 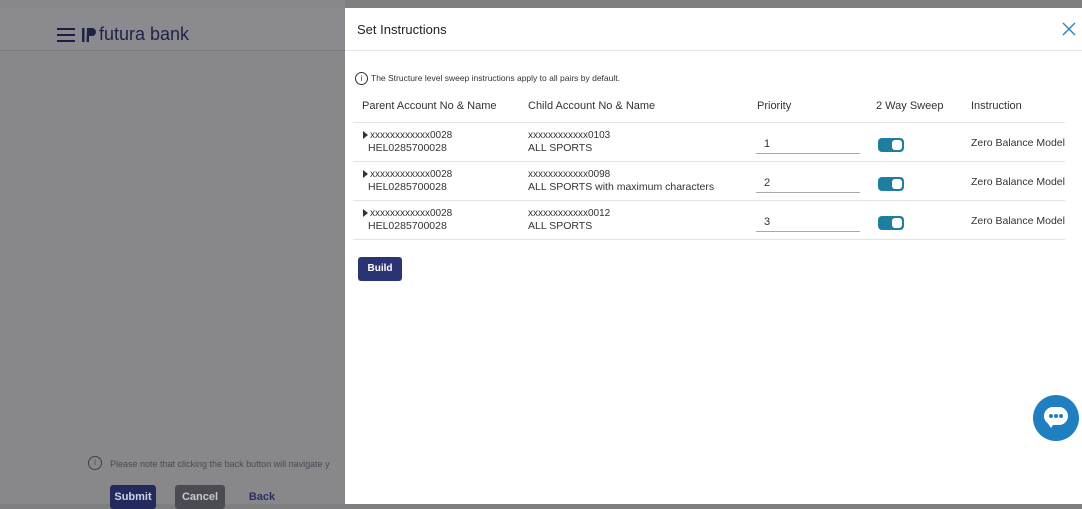 I want to click on panel-header: Set Instructions, so click(x=713, y=29).